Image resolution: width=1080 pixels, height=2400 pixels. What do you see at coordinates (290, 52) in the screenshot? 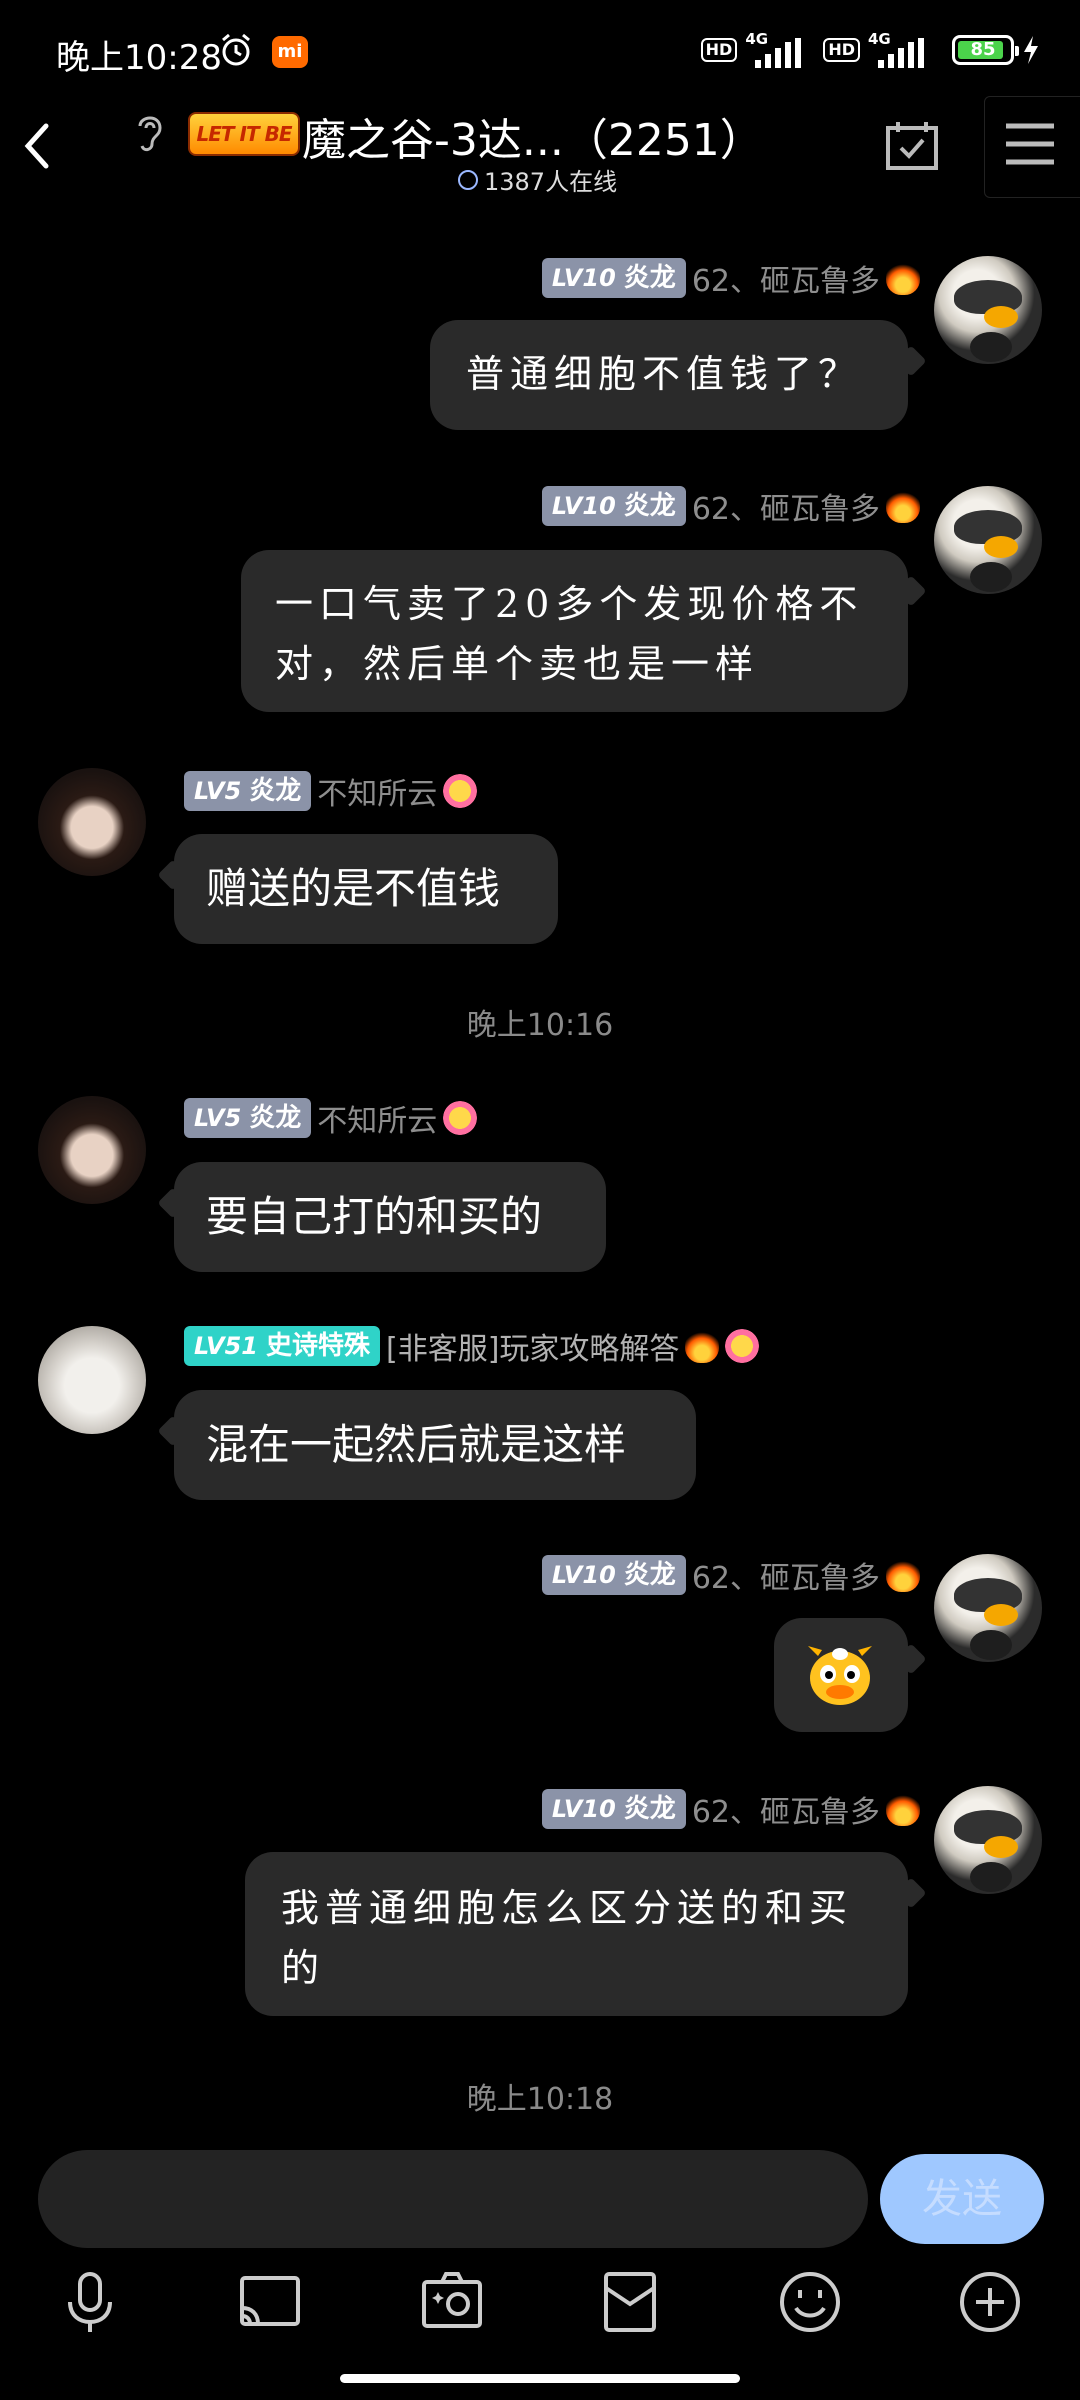
I see `mi-app-icon: mi` at bounding box center [290, 52].